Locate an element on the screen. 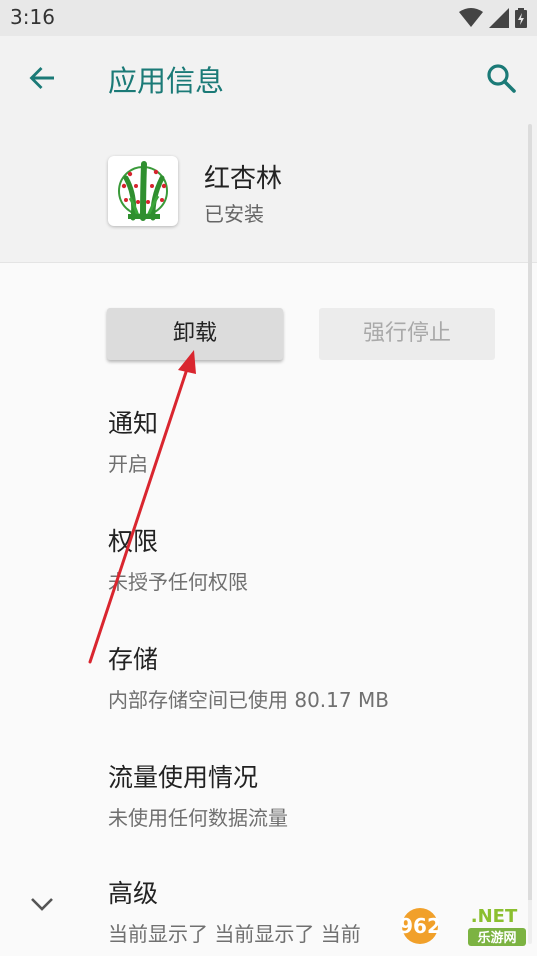 This screenshot has width=537, height=956. app-bar: 应用信息 is located at coordinates (268, 78).